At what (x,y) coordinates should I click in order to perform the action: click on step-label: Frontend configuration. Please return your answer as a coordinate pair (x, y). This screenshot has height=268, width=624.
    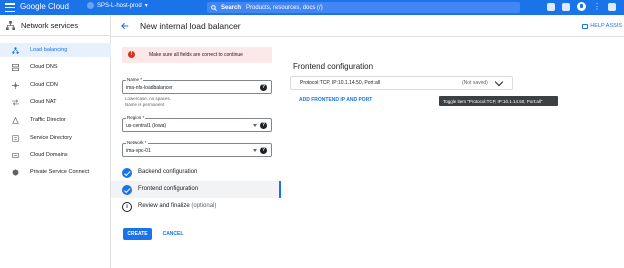
    Looking at the image, I should click on (168, 189).